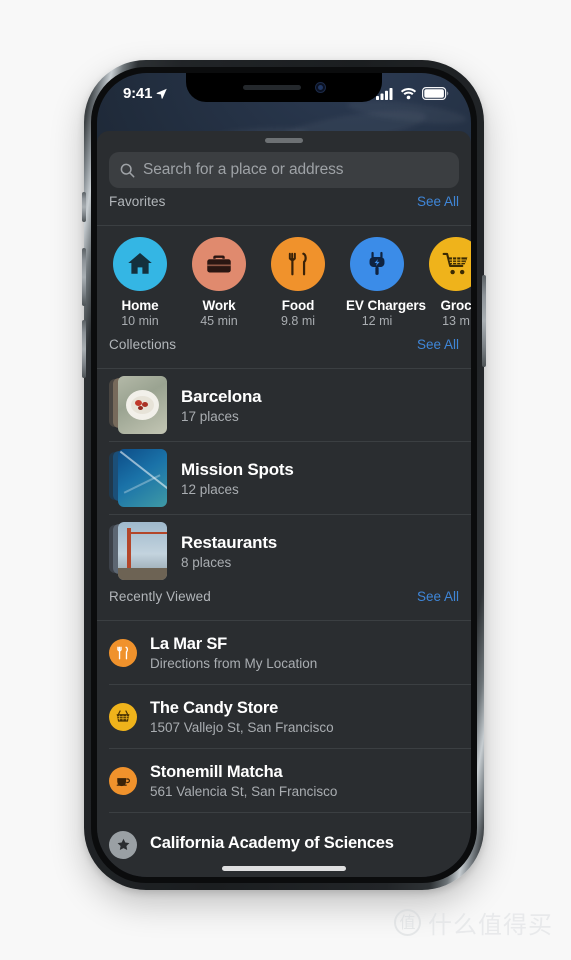 The height and width of the screenshot is (960, 571). Describe the element at coordinates (435, 93) in the screenshot. I see `battery-icon` at that location.